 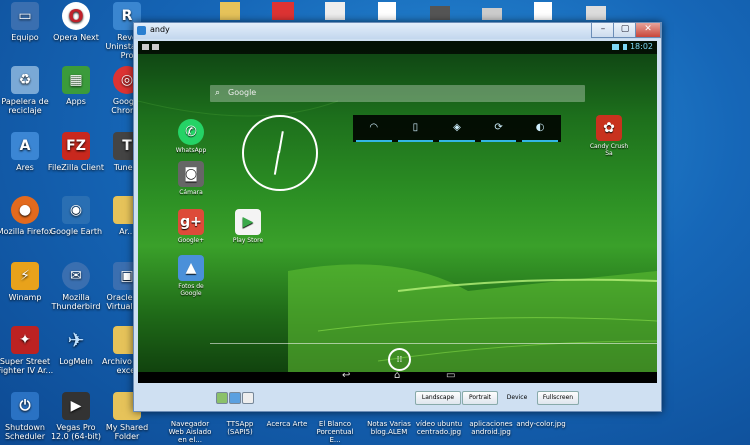 I want to click on desktop-icon-label: LogMeIn, so click(x=76, y=361).